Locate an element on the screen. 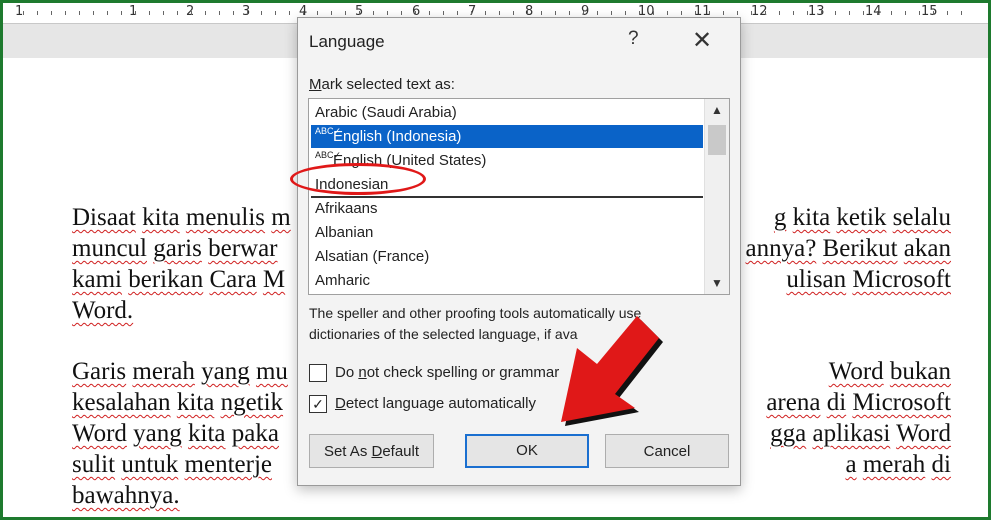  cancel-button: Cancel is located at coordinates (667, 451).